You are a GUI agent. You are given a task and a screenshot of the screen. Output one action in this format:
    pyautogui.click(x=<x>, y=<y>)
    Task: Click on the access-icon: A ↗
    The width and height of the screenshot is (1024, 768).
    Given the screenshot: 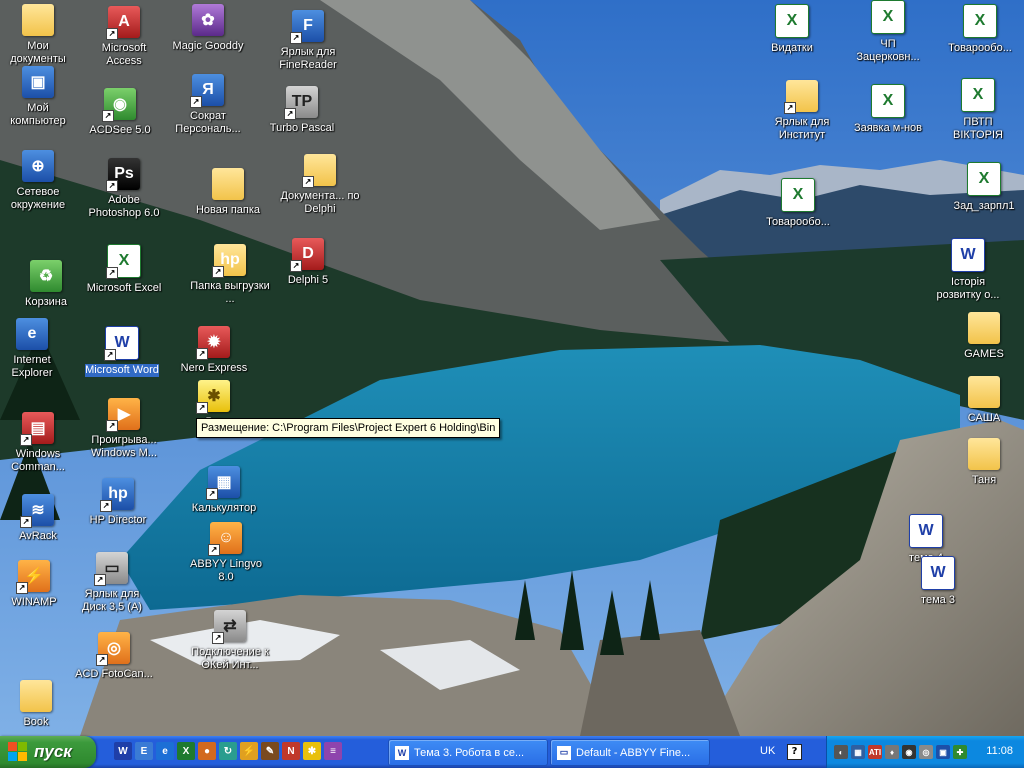 What is the action you would take?
    pyautogui.click(x=123, y=23)
    